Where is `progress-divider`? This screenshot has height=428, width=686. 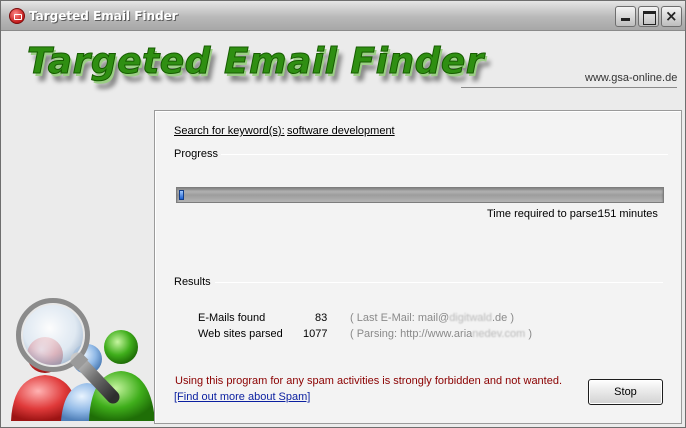 progress-divider is located at coordinates (444, 154).